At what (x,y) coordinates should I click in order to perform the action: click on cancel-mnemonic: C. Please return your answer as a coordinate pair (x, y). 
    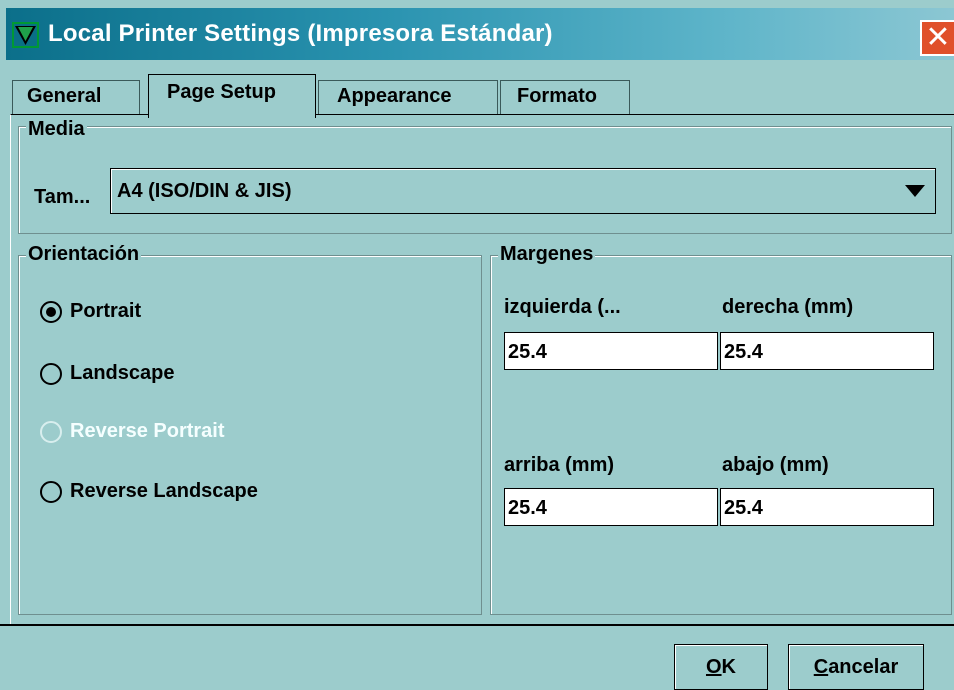
    Looking at the image, I should click on (821, 667).